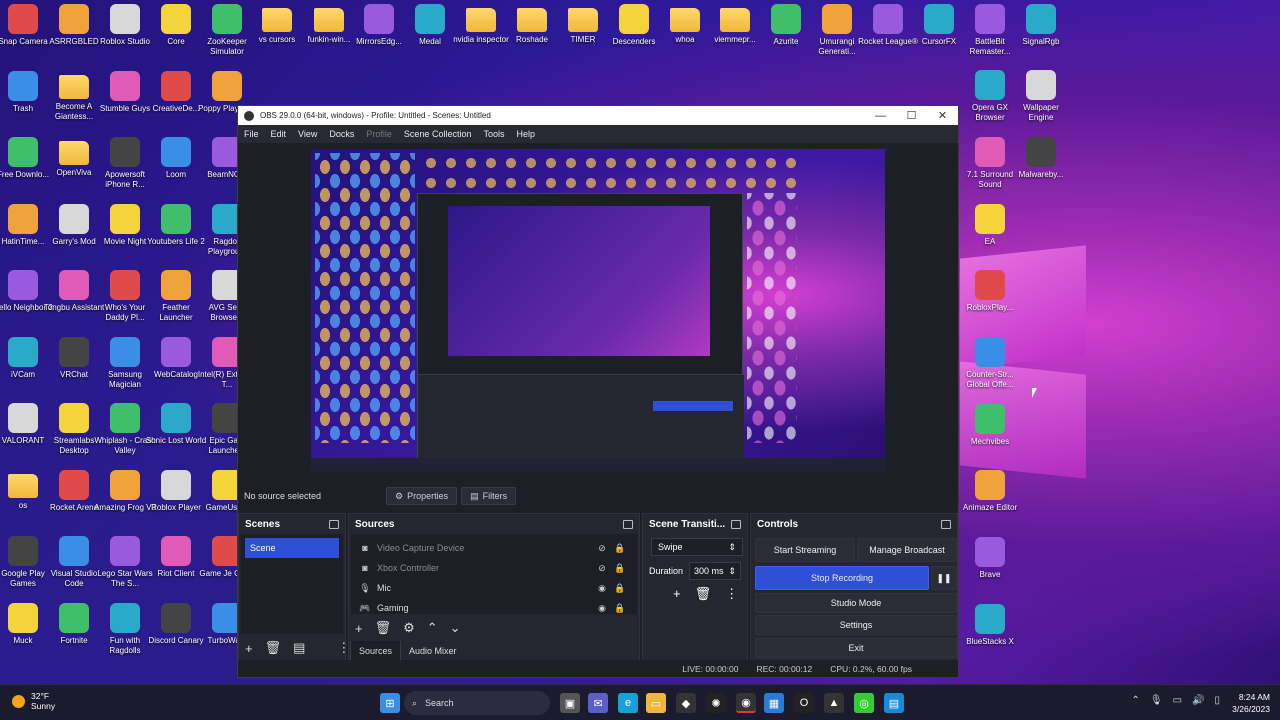  Describe the element at coordinates (494, 548) in the screenshot. I see `source-row: ◙ Video Capture Device ⊘ 🔒` at that location.